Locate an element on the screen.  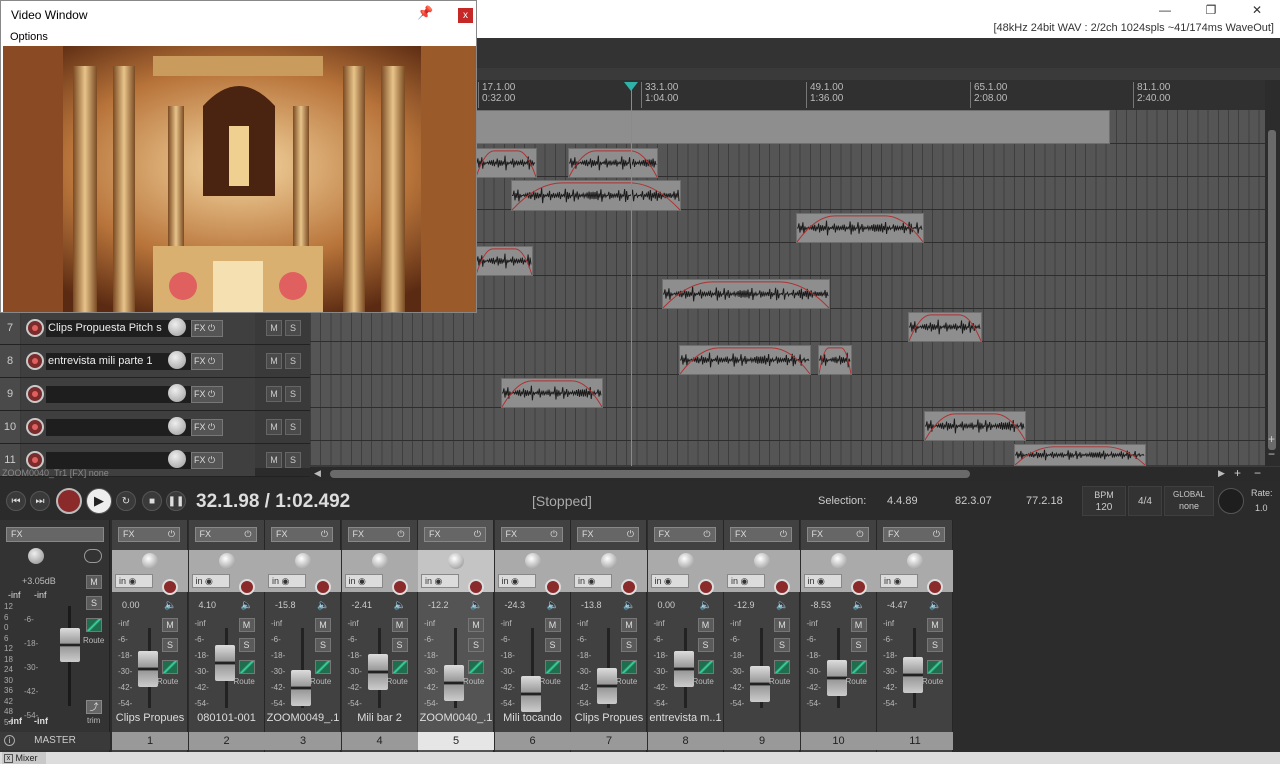
strip-track-name: ZOOM0049_.1 is located at coordinates (303, 718).